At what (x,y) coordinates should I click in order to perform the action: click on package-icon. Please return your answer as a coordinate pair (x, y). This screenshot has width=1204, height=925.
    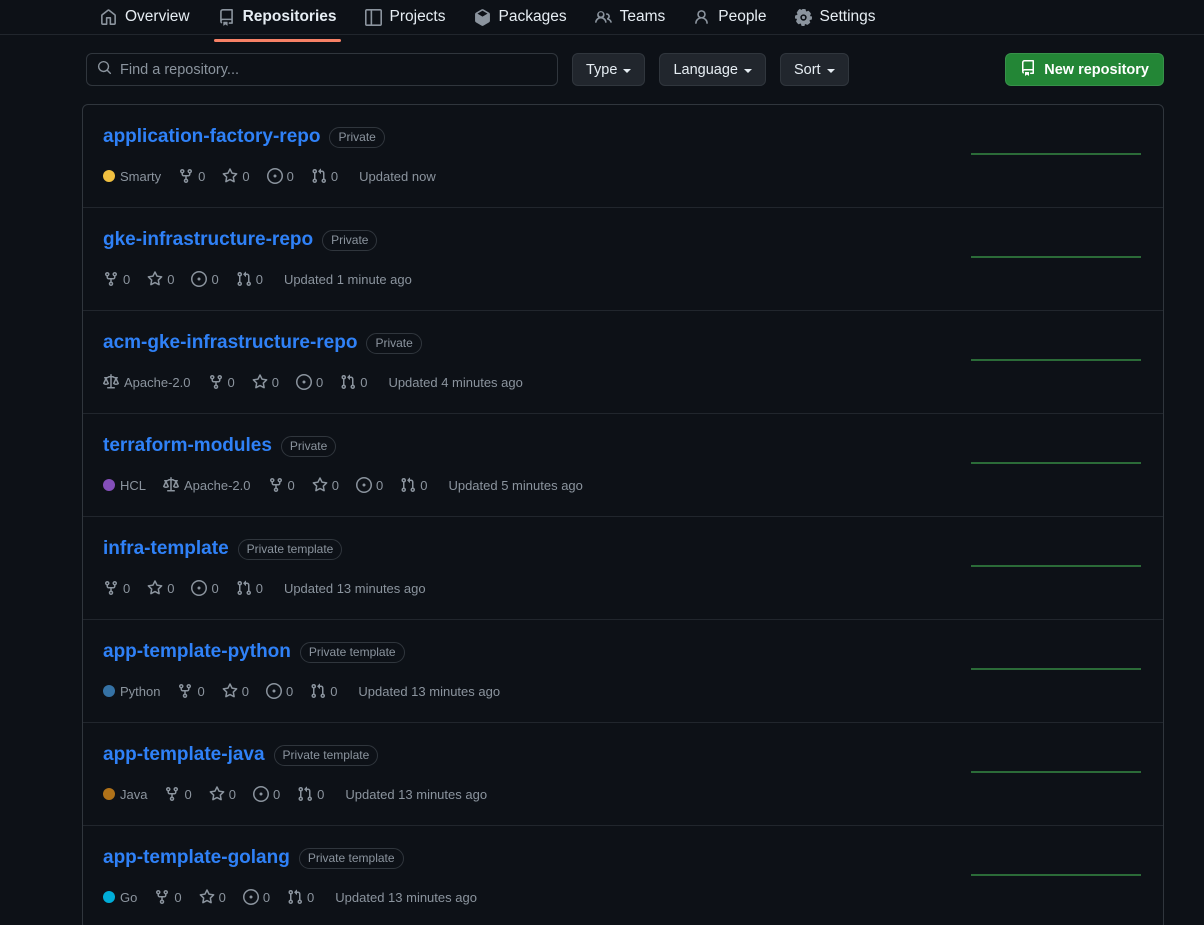
    Looking at the image, I should click on (482, 17).